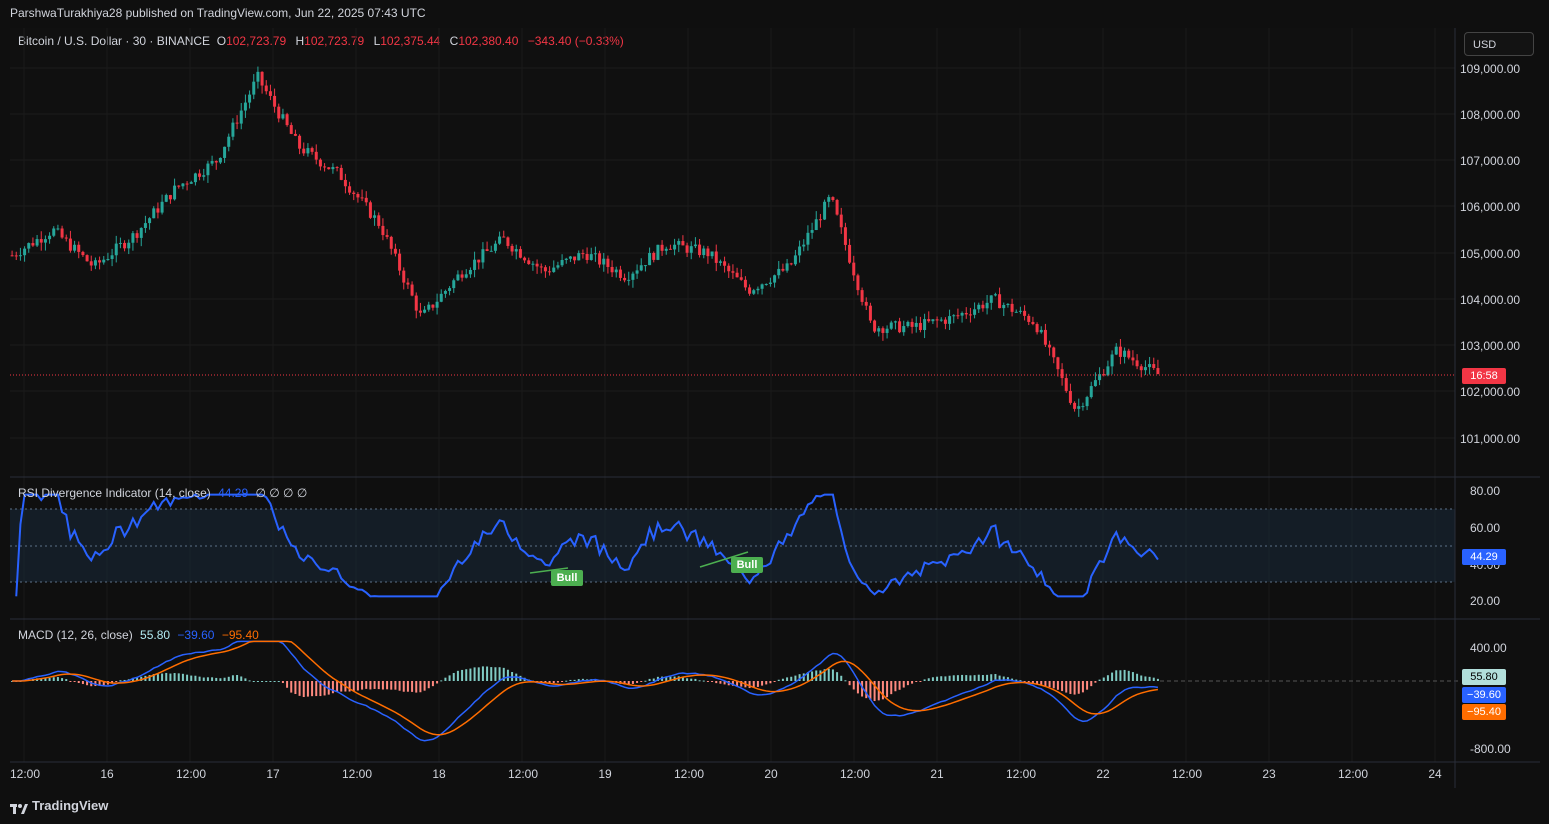 The width and height of the screenshot is (1549, 824). What do you see at coordinates (1484, 712) in the screenshot?
I see `signal-tag: −95.40` at bounding box center [1484, 712].